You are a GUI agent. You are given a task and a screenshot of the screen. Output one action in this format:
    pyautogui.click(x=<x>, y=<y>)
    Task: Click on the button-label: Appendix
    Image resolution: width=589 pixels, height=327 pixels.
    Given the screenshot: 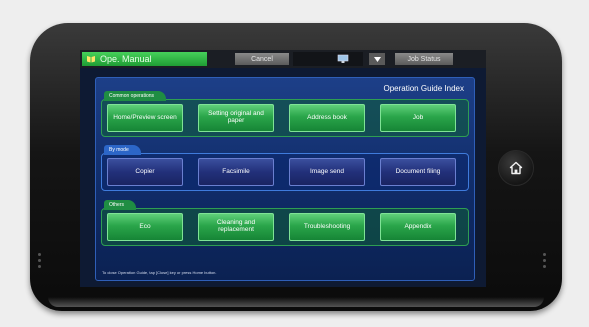 What is the action you would take?
    pyautogui.click(x=418, y=226)
    